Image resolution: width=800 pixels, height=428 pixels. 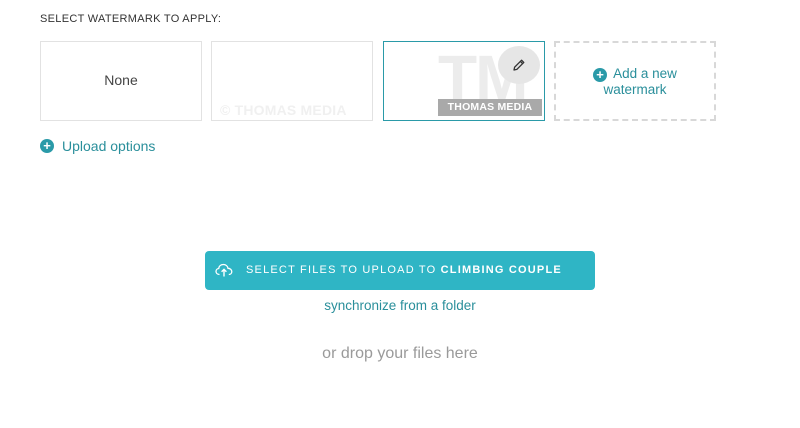 What do you see at coordinates (490, 107) in the screenshot?
I see `watermark-preview-label: THOMAS MEDIA` at bounding box center [490, 107].